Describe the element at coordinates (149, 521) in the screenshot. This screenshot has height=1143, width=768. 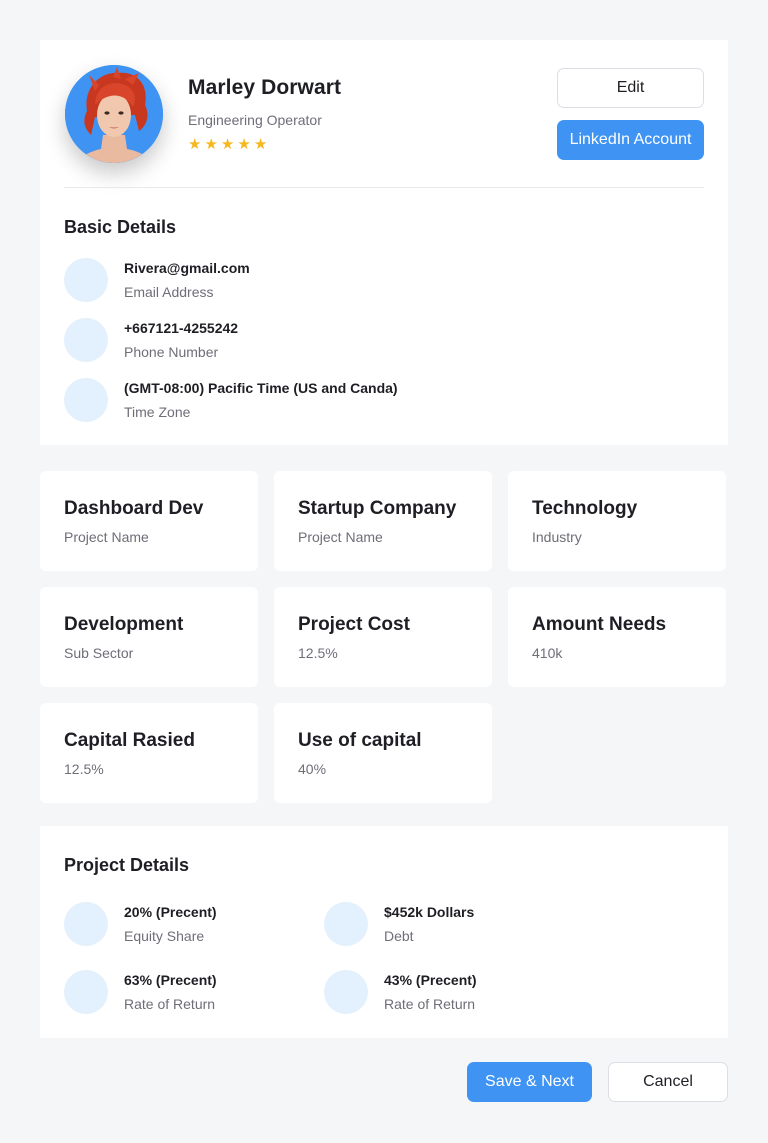
I see `tile-project-name: Dashboard Dev Project Name` at that location.